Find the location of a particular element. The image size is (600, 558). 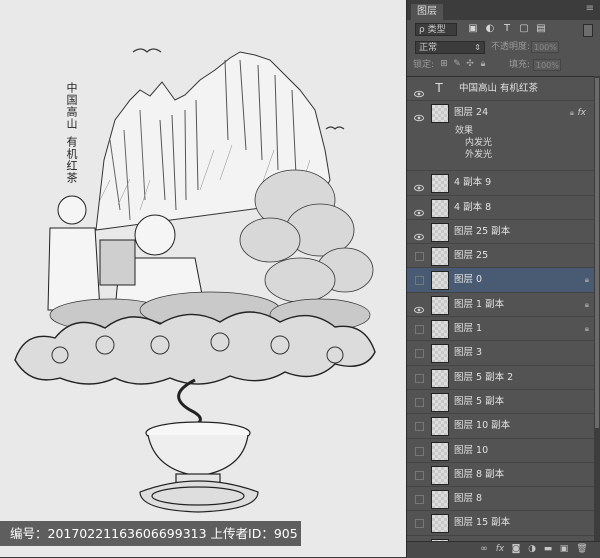

lock-all-icon: 🔒︎ is located at coordinates (483, 64).